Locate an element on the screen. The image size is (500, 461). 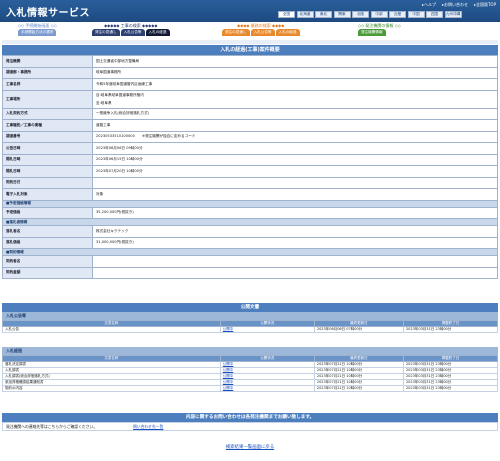
summary-row: 入札契約方式 一般競争入札(総合評価落札方式) is located at coordinates (250, 113).